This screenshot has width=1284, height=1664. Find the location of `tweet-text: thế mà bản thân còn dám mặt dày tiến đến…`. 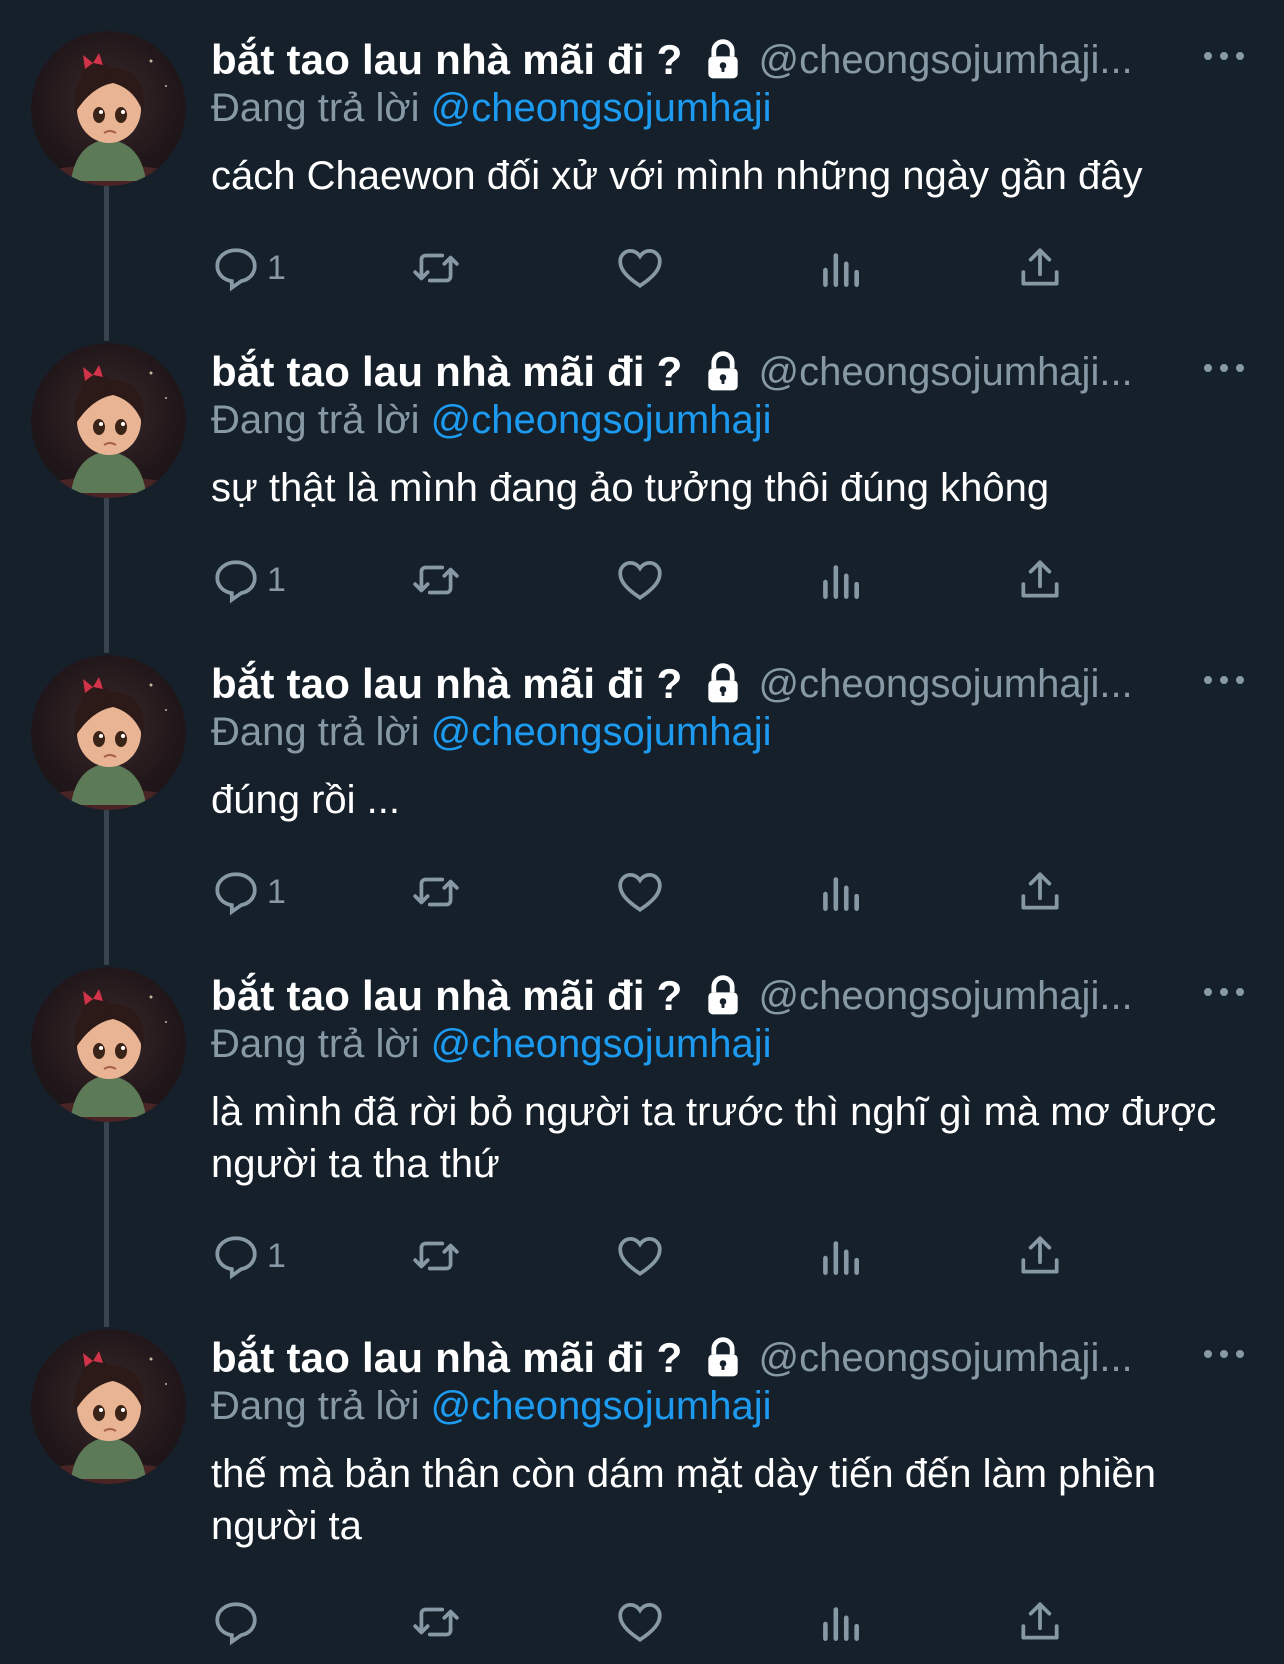

tweet-text: thế mà bản thân còn dám mặt dày tiến đến… is located at coordinates (684, 1500).